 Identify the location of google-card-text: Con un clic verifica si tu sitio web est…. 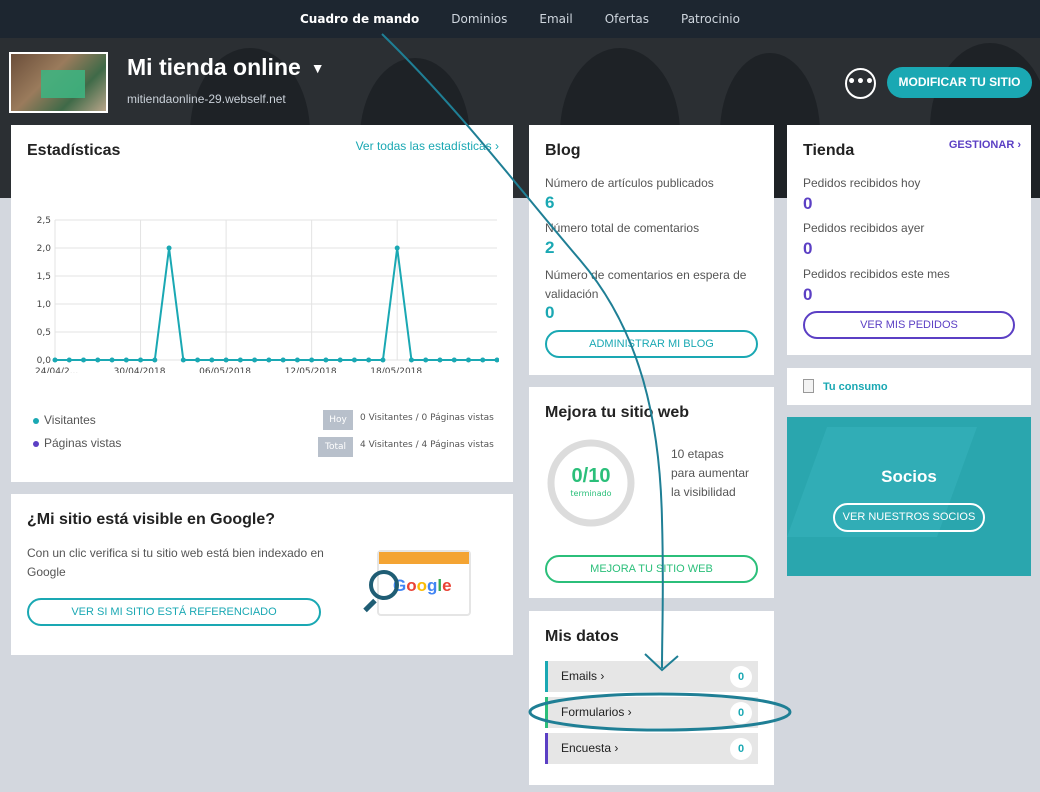
(175, 562).